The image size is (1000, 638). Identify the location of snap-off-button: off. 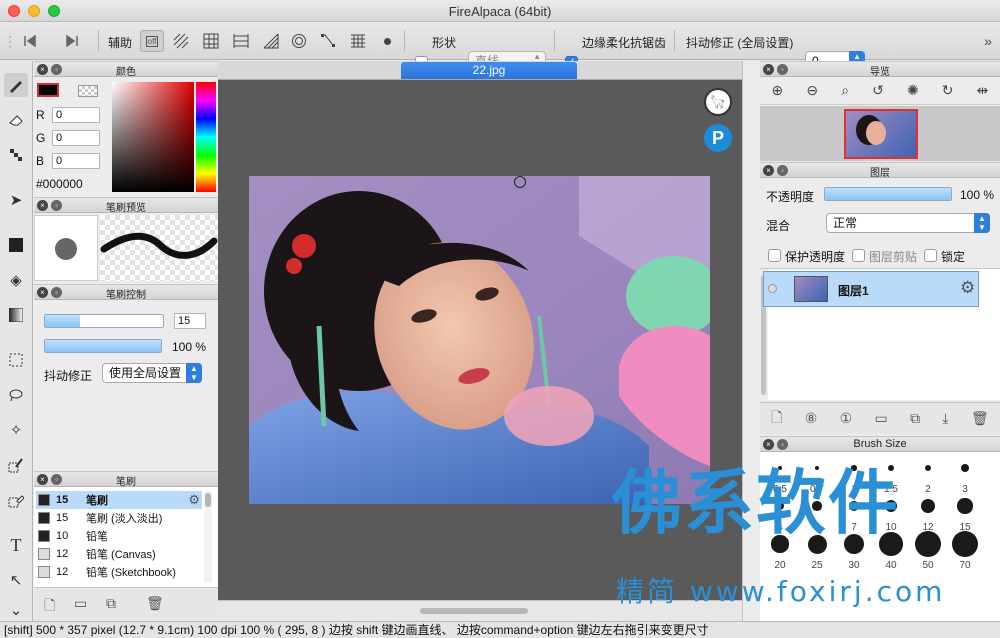
(152, 41).